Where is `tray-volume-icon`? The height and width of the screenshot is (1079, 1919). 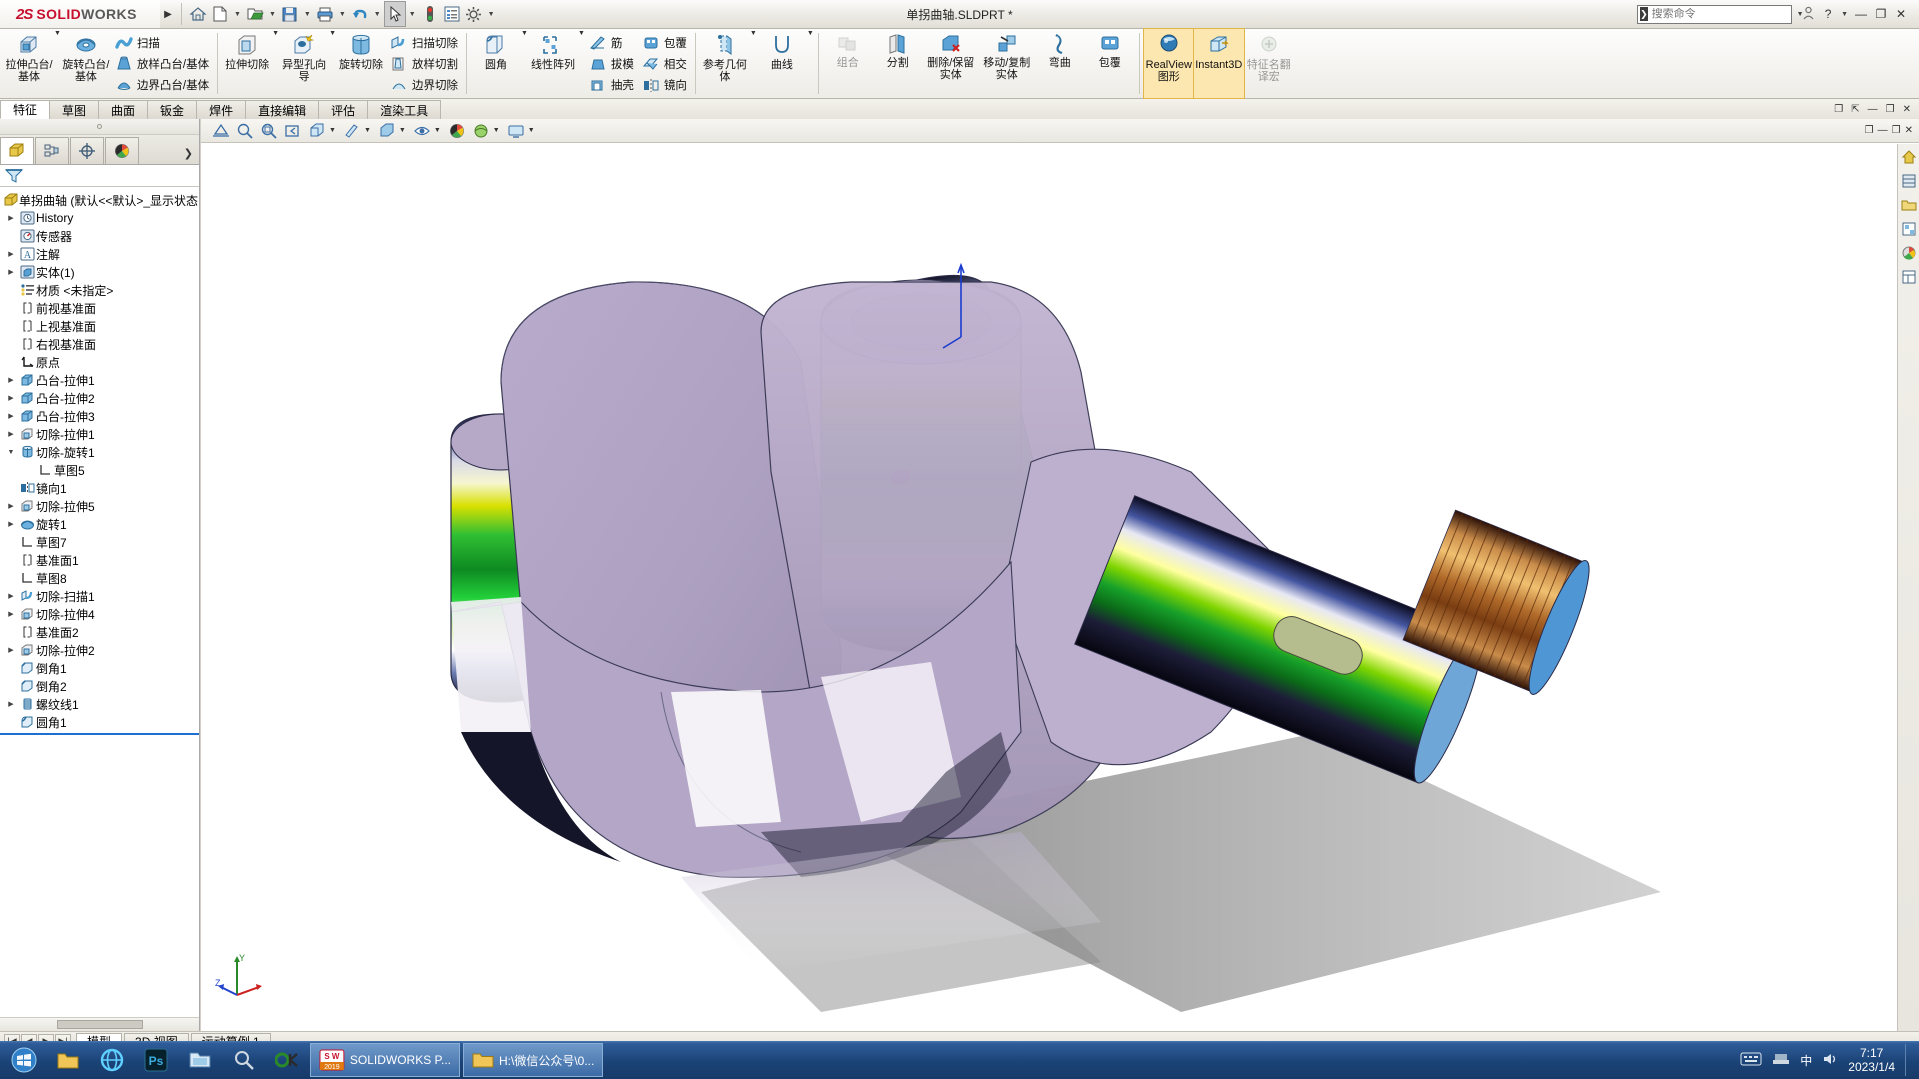 tray-volume-icon is located at coordinates (1830, 1060).